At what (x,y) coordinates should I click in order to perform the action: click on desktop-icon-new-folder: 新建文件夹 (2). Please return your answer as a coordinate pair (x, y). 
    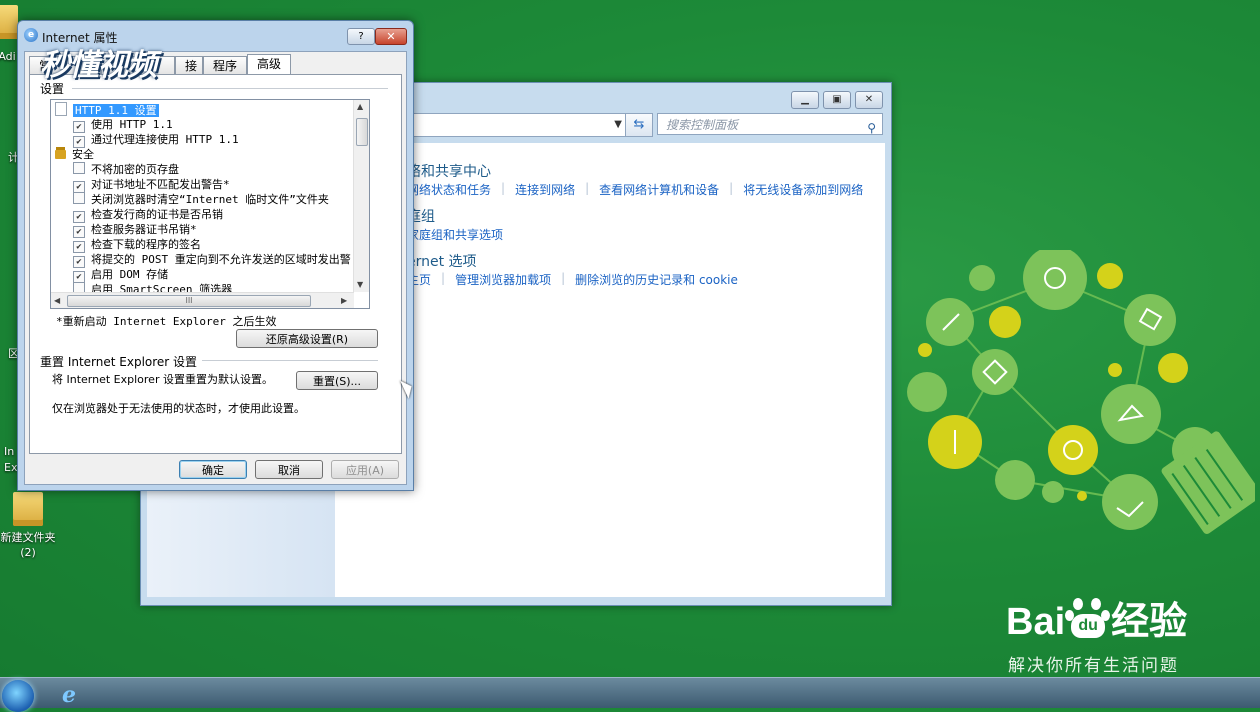
    Looking at the image, I should click on (28, 526).